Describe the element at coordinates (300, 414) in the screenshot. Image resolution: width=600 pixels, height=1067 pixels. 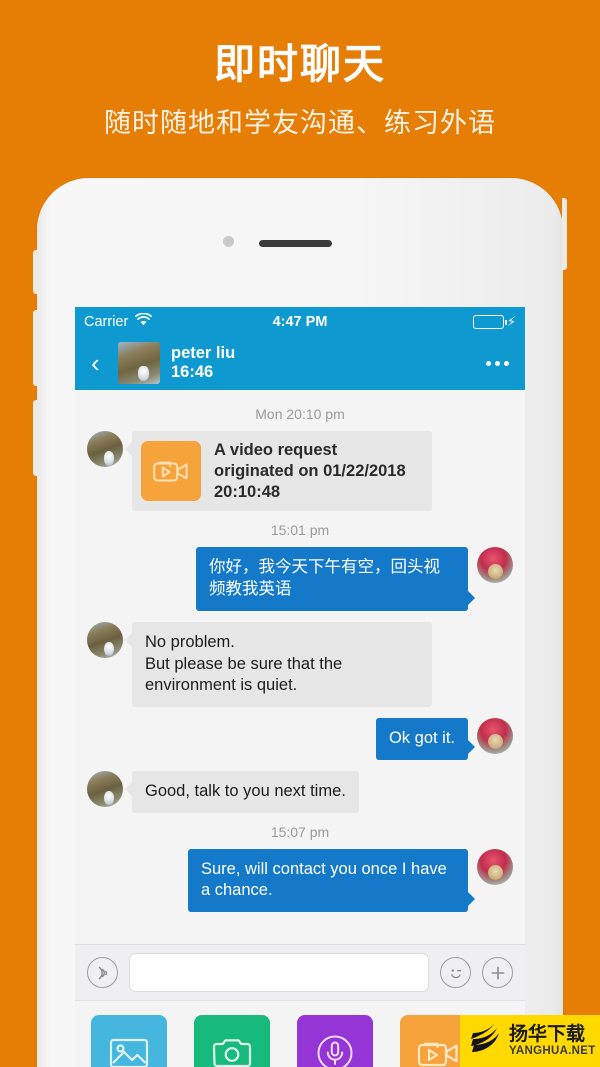
I see `message-timestamp: Mon 20:10 pm` at that location.